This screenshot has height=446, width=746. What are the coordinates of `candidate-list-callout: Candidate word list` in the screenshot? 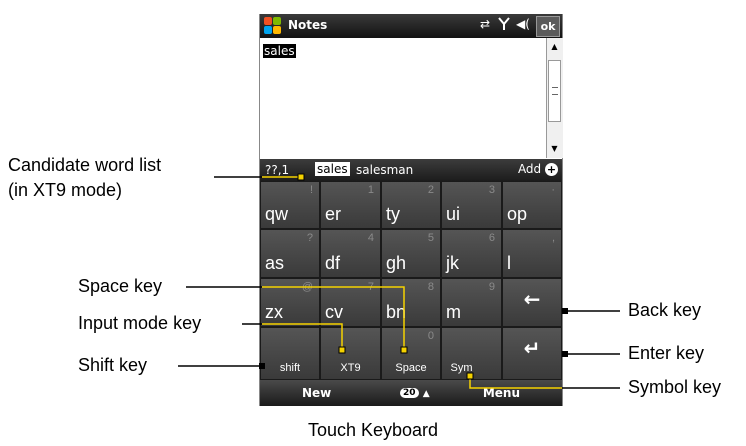 It's located at (85, 165).